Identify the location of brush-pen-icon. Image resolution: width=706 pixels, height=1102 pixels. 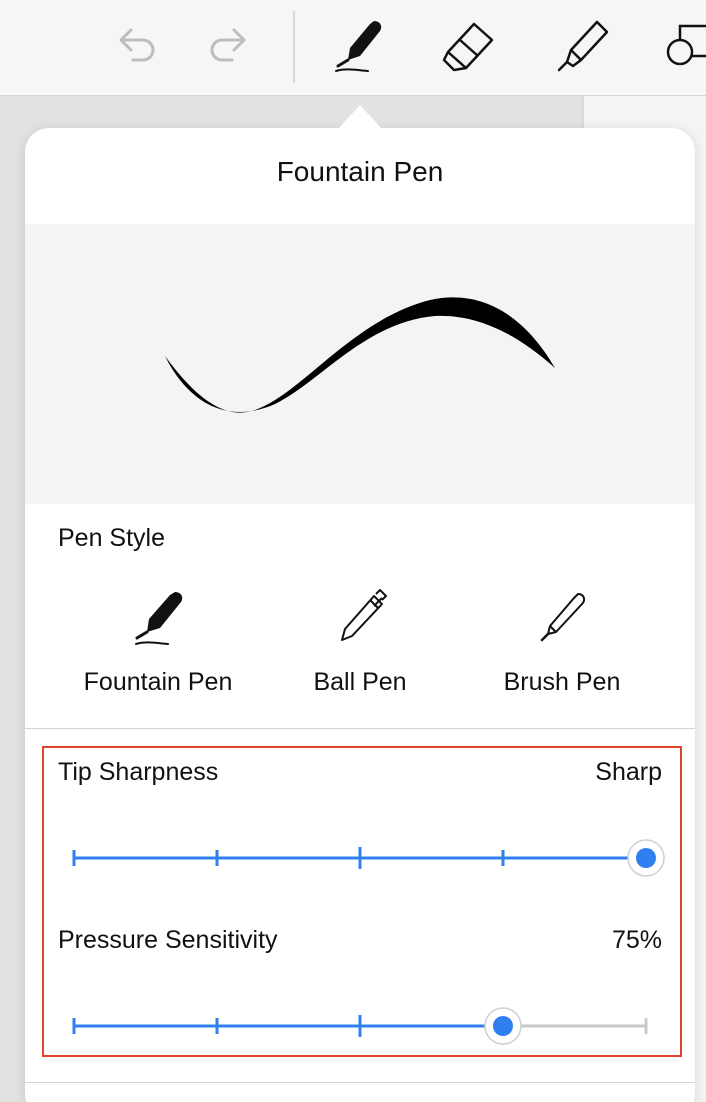
(563, 617).